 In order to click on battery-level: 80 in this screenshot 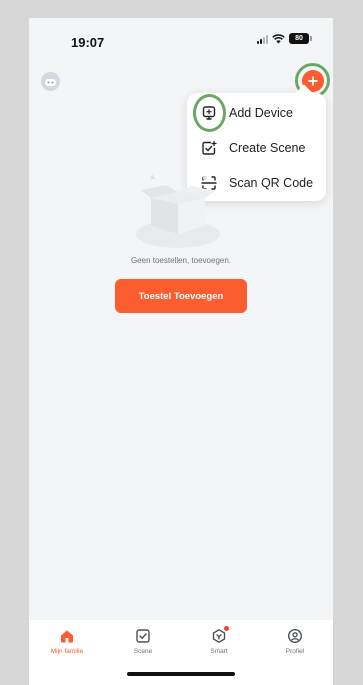, I will do `click(299, 38)`.